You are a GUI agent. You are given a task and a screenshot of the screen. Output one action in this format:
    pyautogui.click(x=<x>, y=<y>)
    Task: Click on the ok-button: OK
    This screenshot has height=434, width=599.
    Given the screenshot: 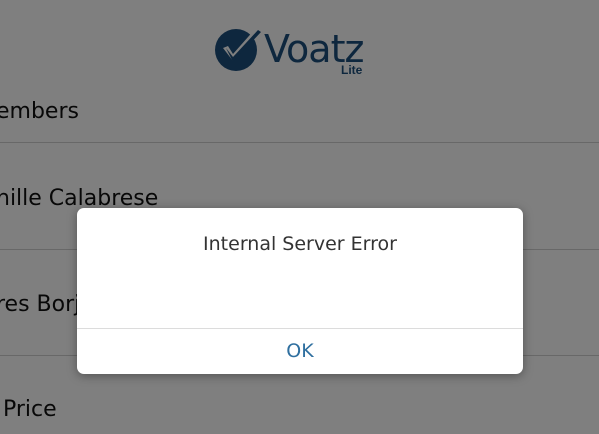 What is the action you would take?
    pyautogui.click(x=300, y=351)
    